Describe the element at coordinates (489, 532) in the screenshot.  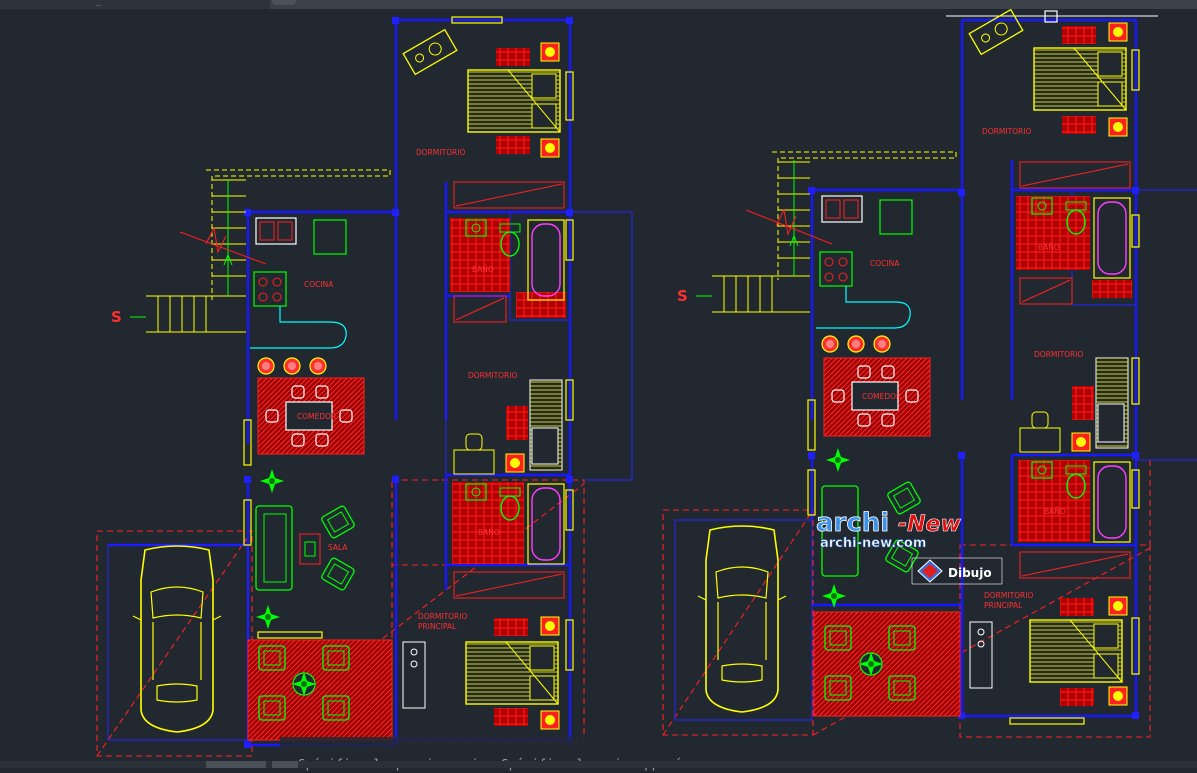
I see `room-label-bano-bottom-left: BAÑO` at that location.